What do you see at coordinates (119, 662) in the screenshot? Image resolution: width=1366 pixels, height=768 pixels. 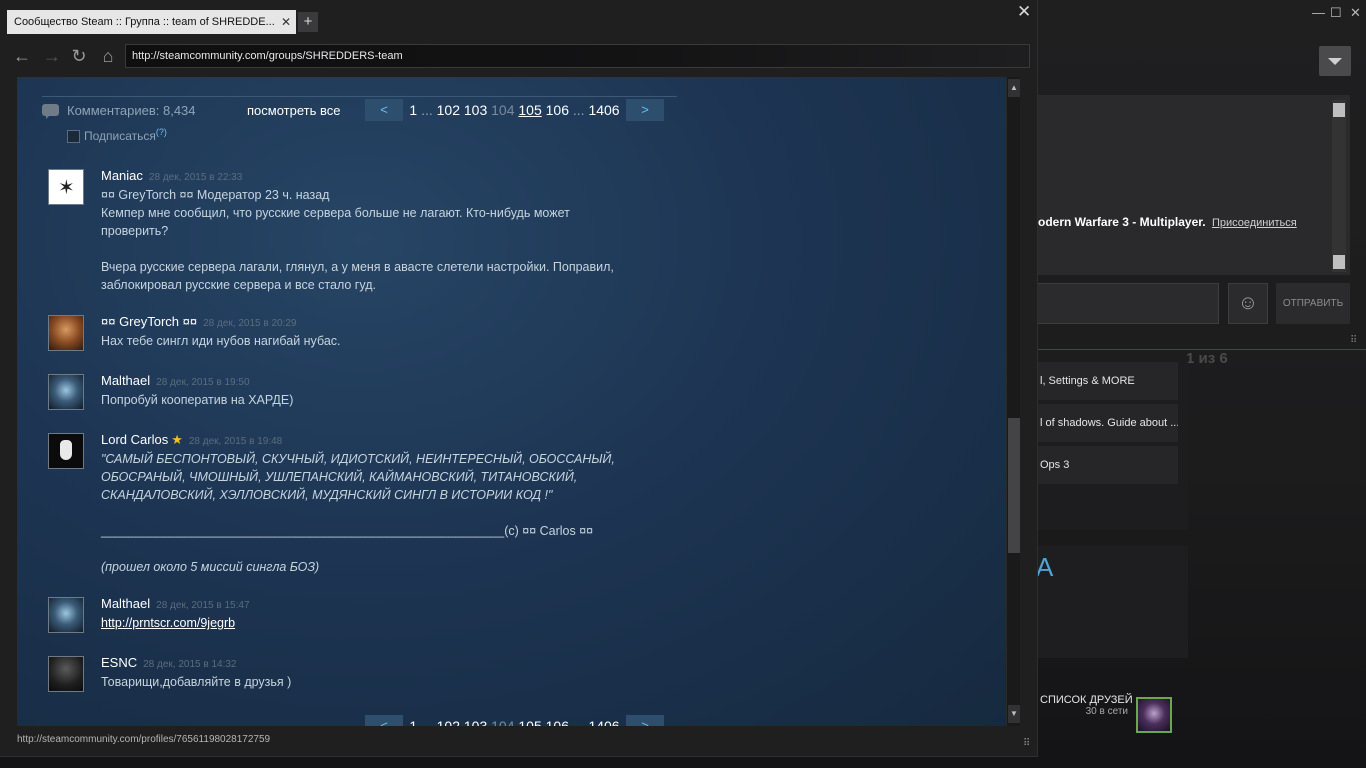 I see `comment-author: ESNC` at bounding box center [119, 662].